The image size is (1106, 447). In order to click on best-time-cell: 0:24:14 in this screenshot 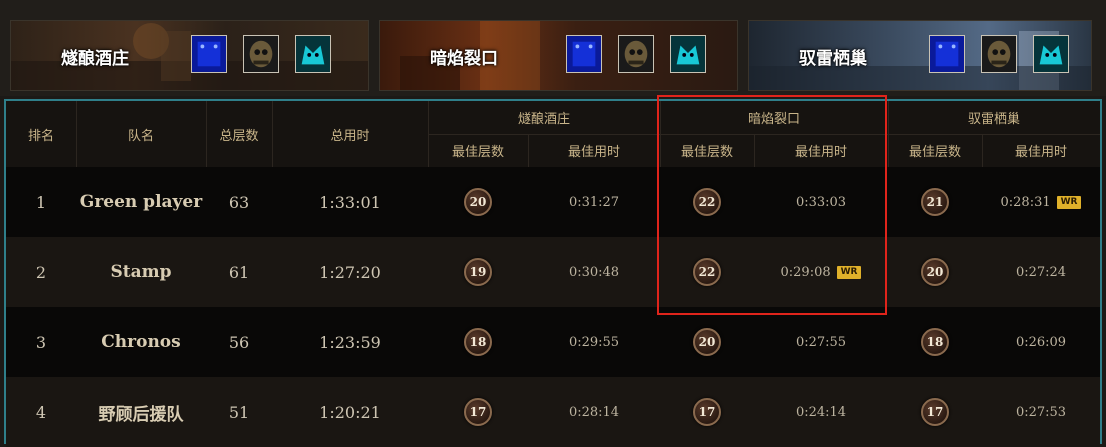, I will do `click(821, 412)`.